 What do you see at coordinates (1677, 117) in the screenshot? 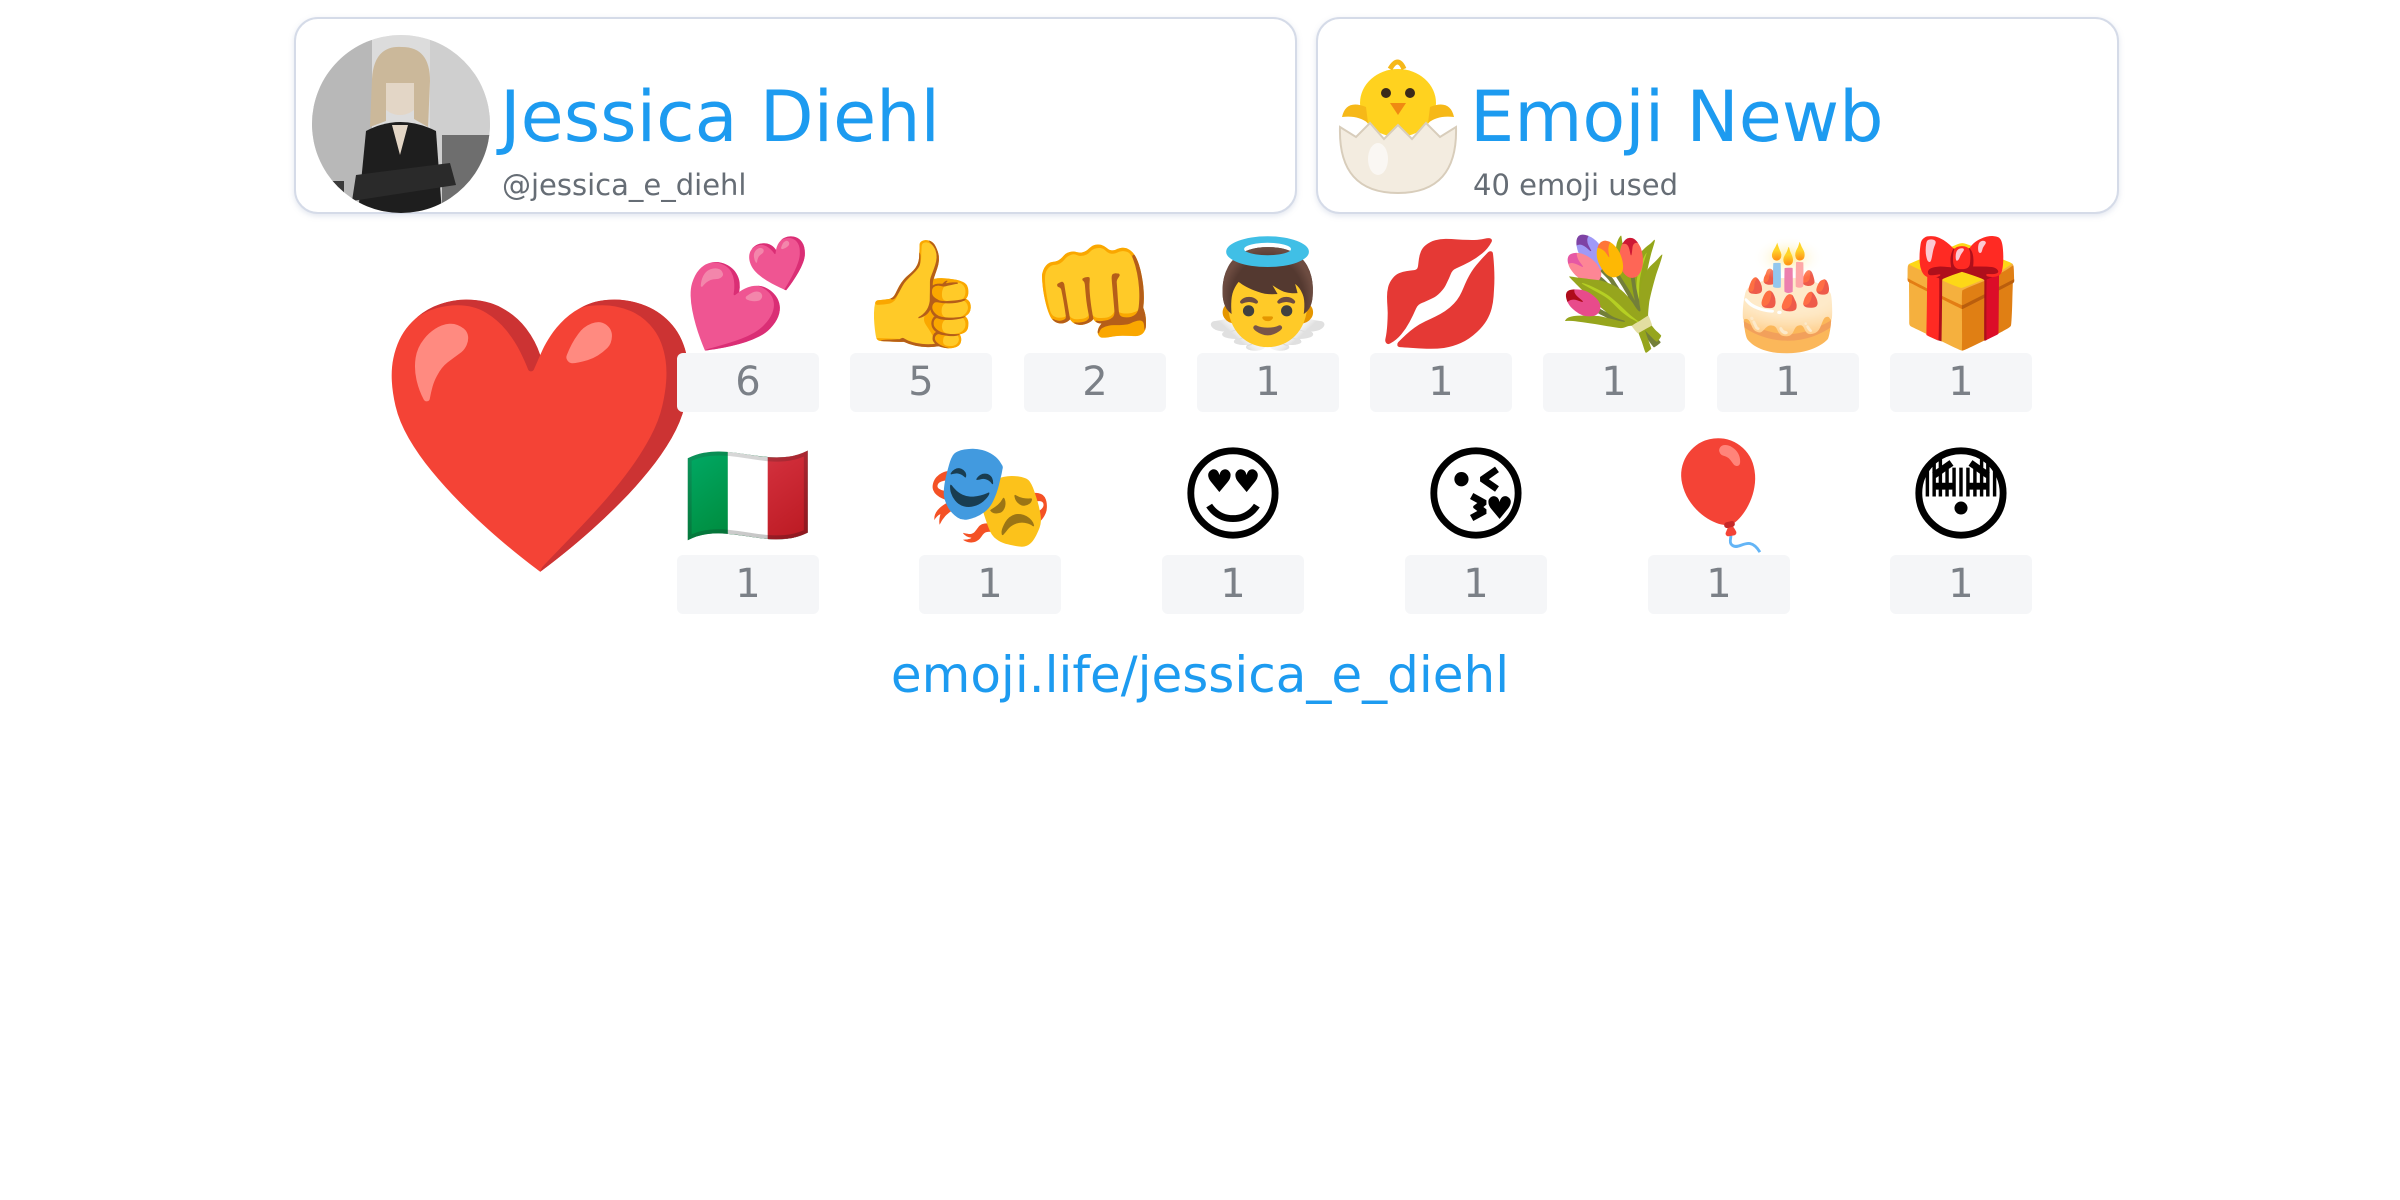
I see `rank-title: Emoji Newb` at bounding box center [1677, 117].